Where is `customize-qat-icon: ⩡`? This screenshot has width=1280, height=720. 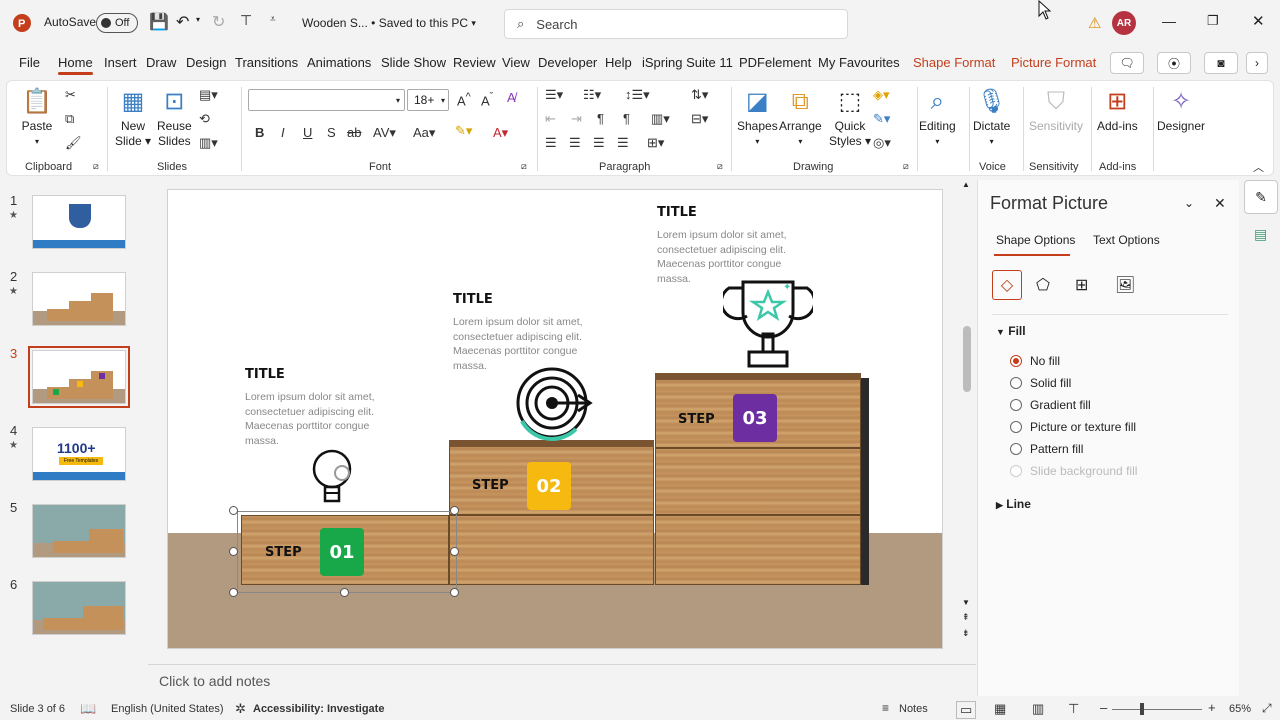
customize-qat-icon: ⩡ is located at coordinates (273, 19).